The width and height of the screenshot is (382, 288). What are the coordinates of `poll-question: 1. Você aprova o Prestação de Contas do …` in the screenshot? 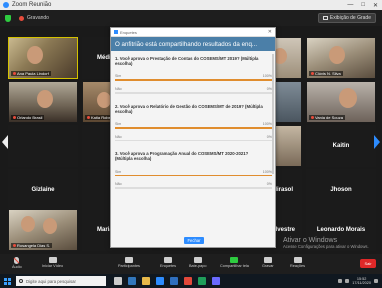 It's located at (193, 75).